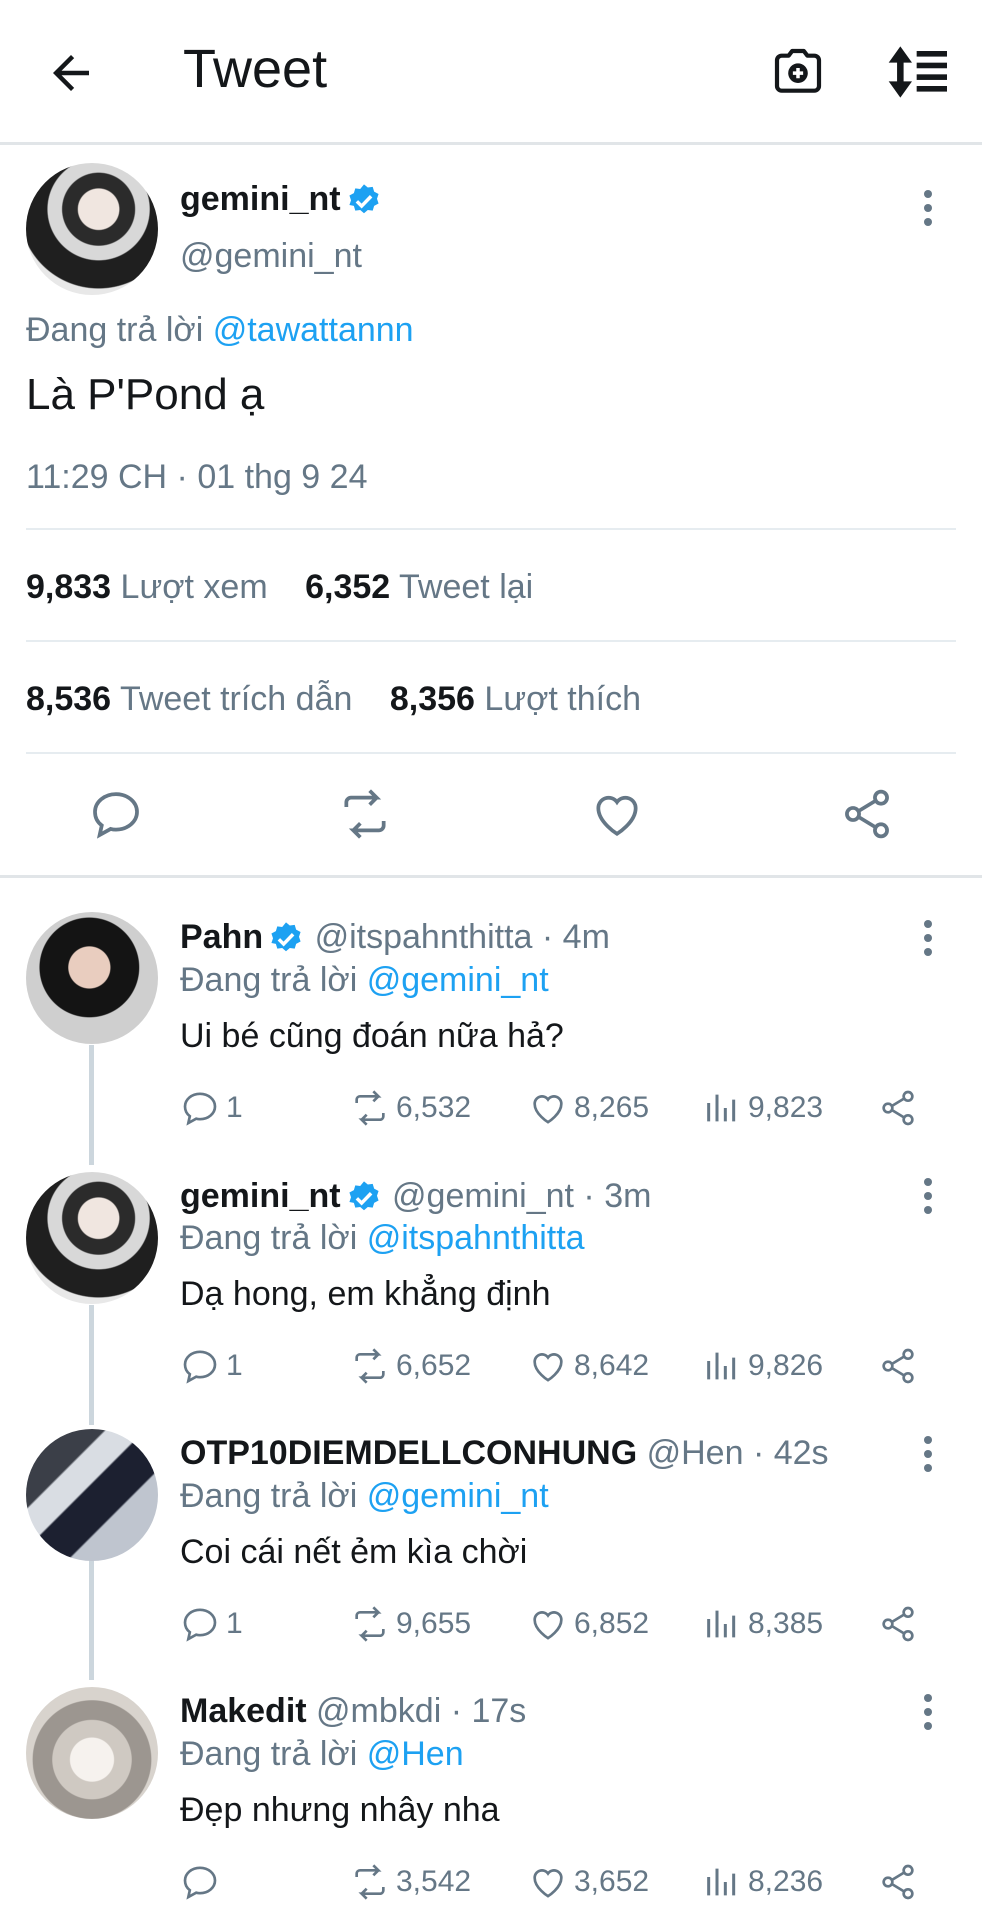 Image resolution: width=982 pixels, height=1920 pixels. What do you see at coordinates (197, 477) in the screenshot?
I see `tweet-timestamp: 11:29 CH · 01 thg 9 24` at bounding box center [197, 477].